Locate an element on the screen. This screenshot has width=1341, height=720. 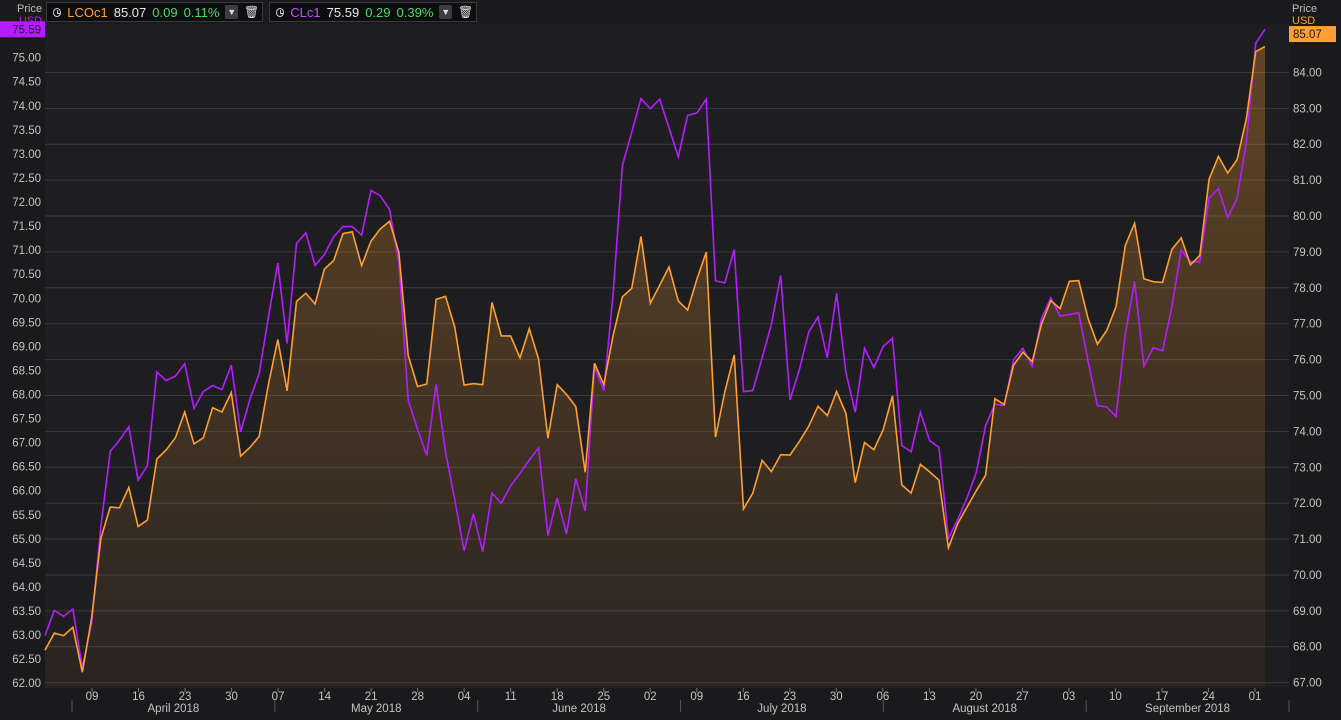
left-tick-label: 68.50 is located at coordinates (26, 371).